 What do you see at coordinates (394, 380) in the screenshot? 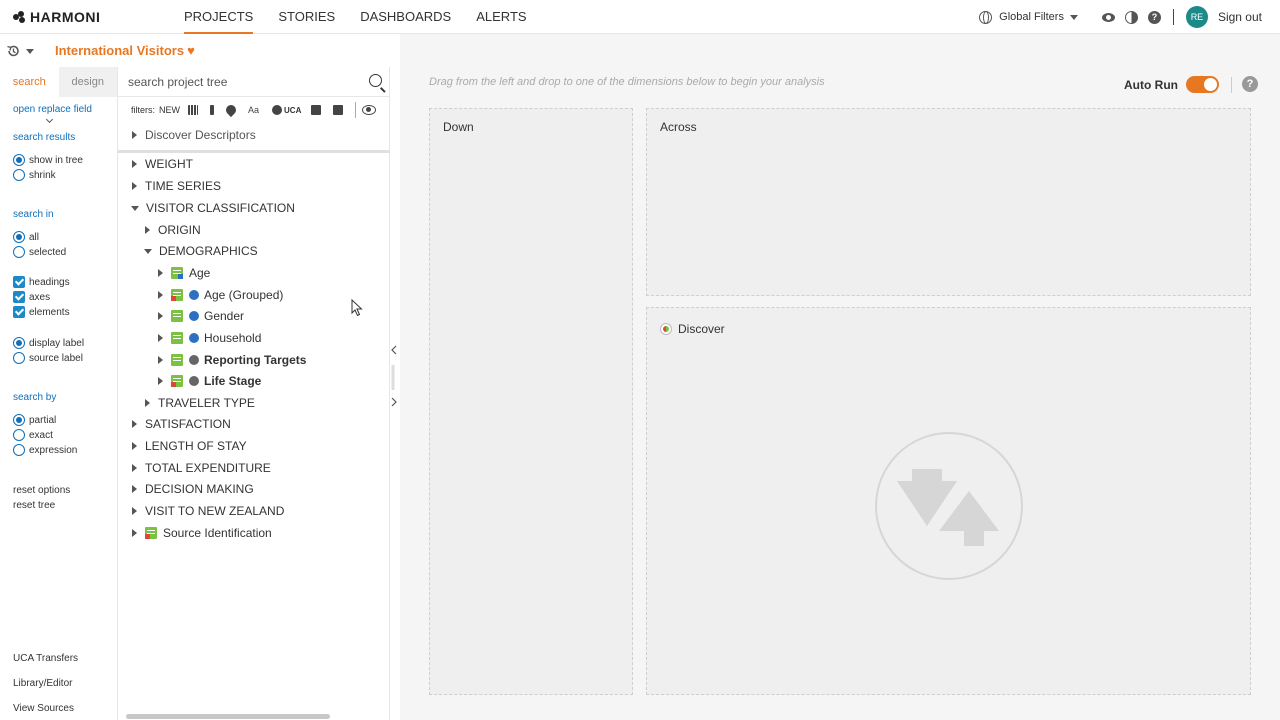
I see `panel-collapse-handle` at bounding box center [394, 380].